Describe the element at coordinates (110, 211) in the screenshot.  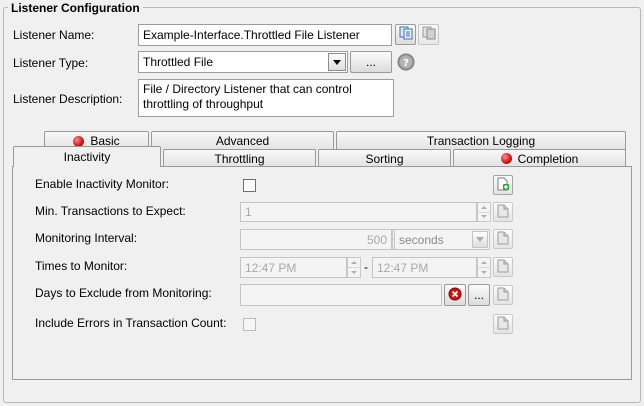
I see `min-transactions-label: Min. Transactions to Expect:` at that location.